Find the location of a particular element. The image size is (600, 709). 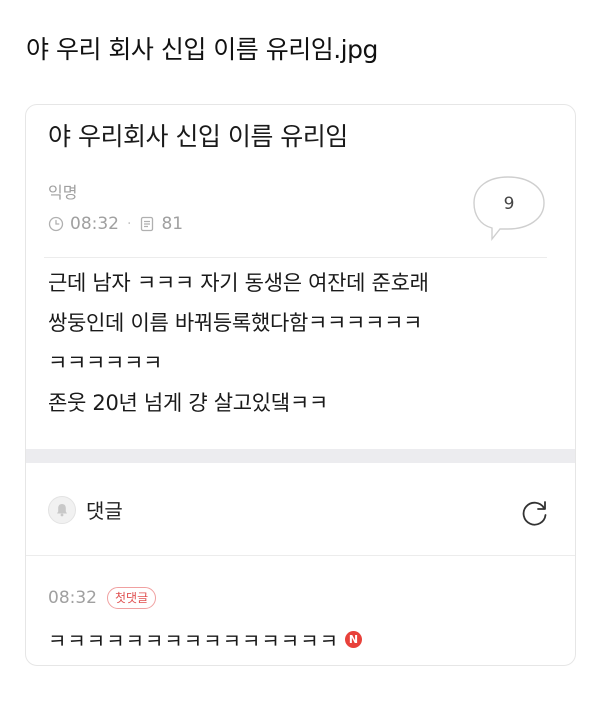

comment-meta: 08:32 첫댓글 is located at coordinates (102, 598).